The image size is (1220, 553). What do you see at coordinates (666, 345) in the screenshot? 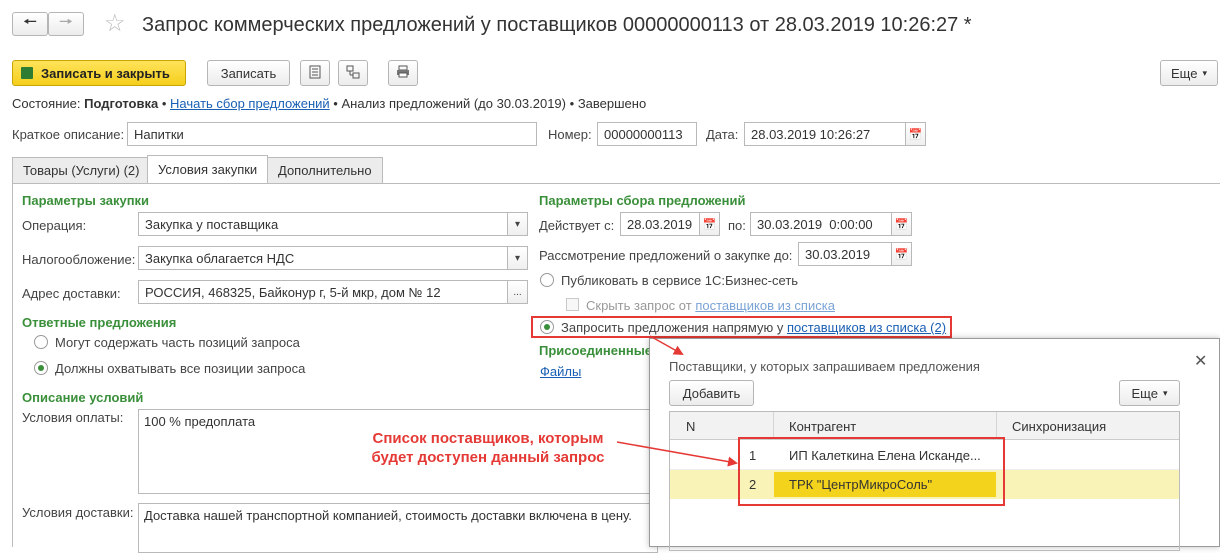
I see `arrow-to-popup` at bounding box center [666, 345].